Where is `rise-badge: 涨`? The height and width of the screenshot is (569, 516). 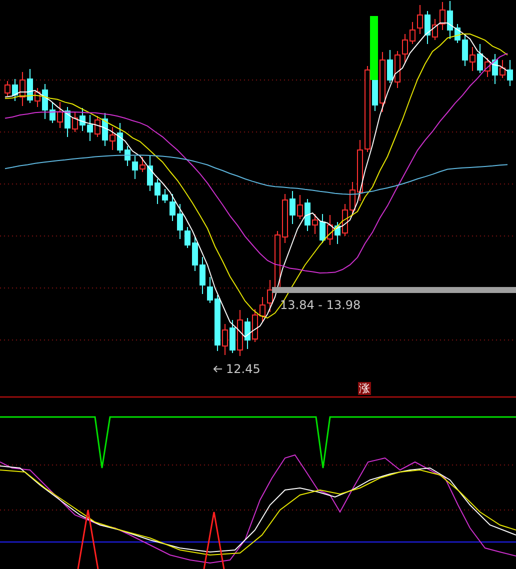
rise-badge: 涨 is located at coordinates (364, 388).